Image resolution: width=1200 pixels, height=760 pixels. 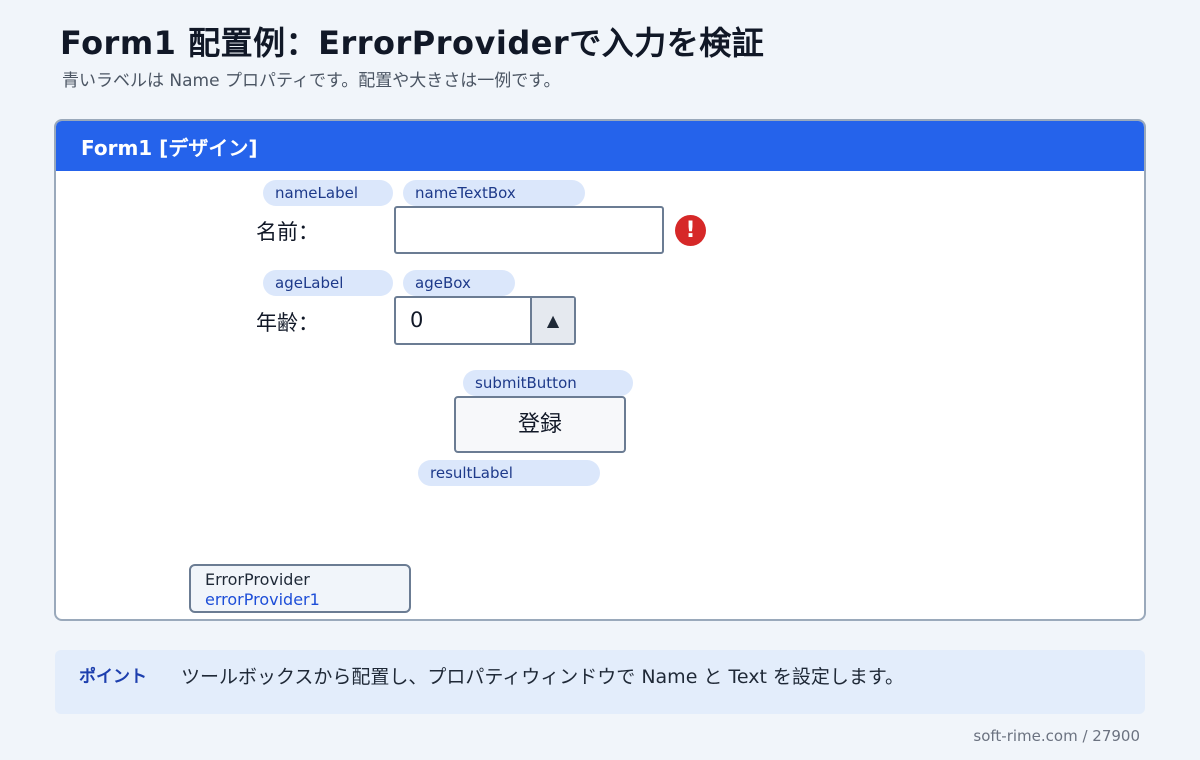 I want to click on page-subtitle: 青いラベルは Name プロパティです。配置や大きさは一例です。, so click(x=311, y=81).